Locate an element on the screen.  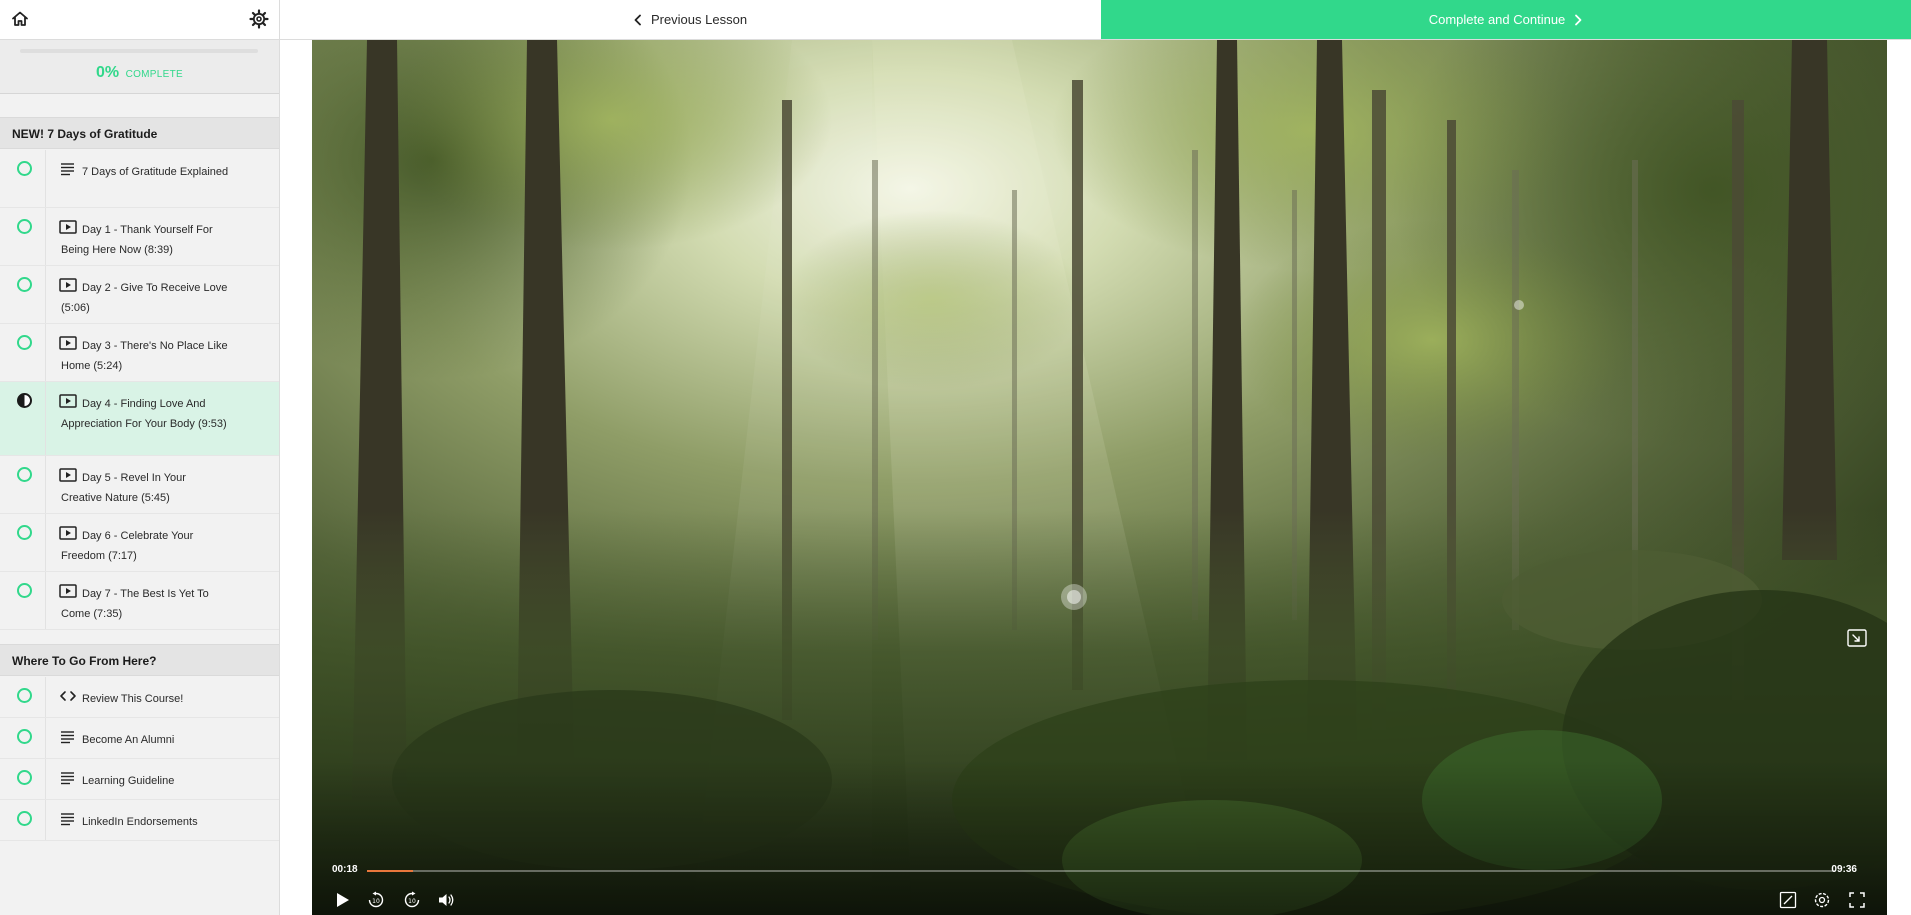
lesson-item: Day 6 - Celebrate Your Freedom (7:17) is located at coordinates (139, 543).